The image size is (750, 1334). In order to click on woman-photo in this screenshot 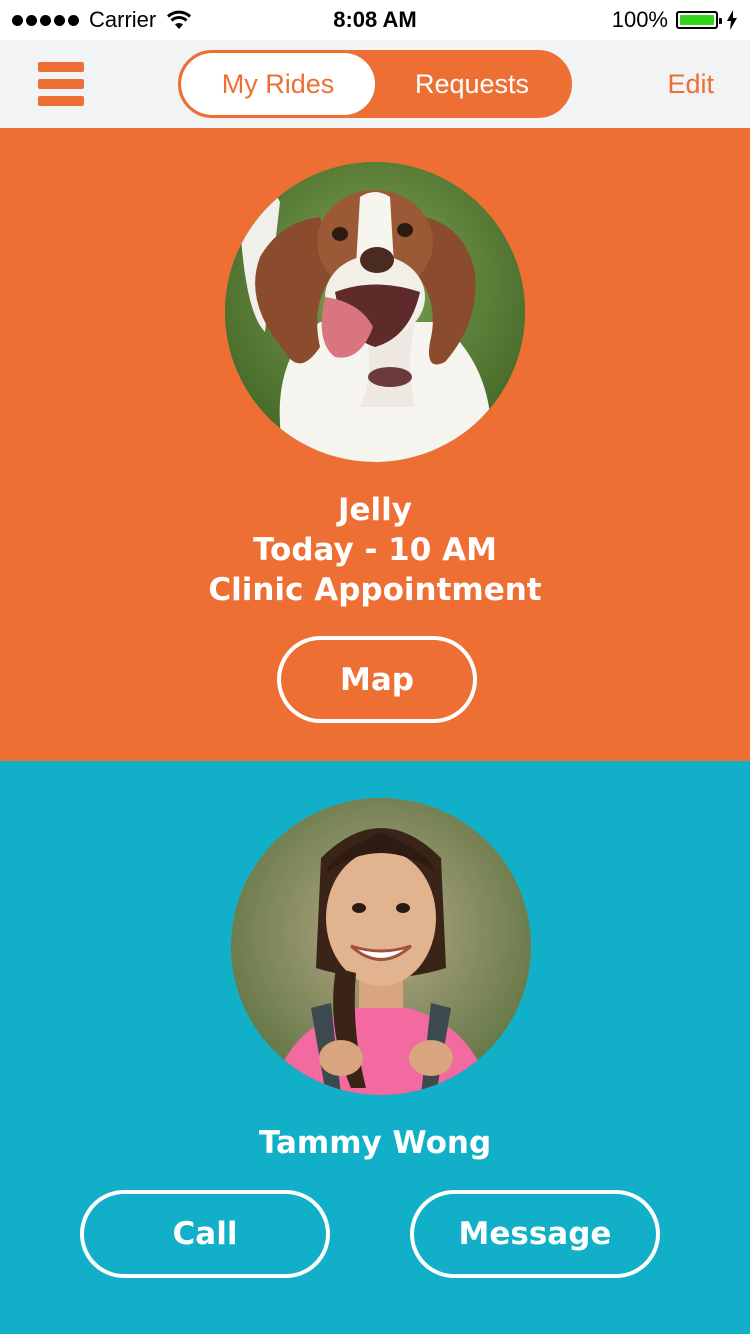, I will do `click(381, 946)`.